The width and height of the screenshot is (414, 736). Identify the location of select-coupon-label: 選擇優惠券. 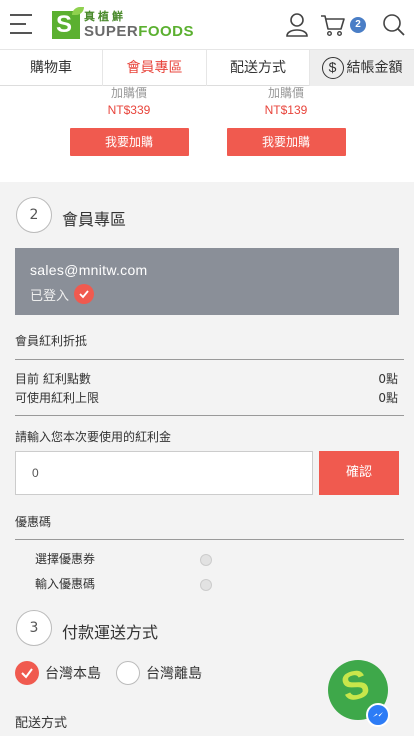
(65, 558).